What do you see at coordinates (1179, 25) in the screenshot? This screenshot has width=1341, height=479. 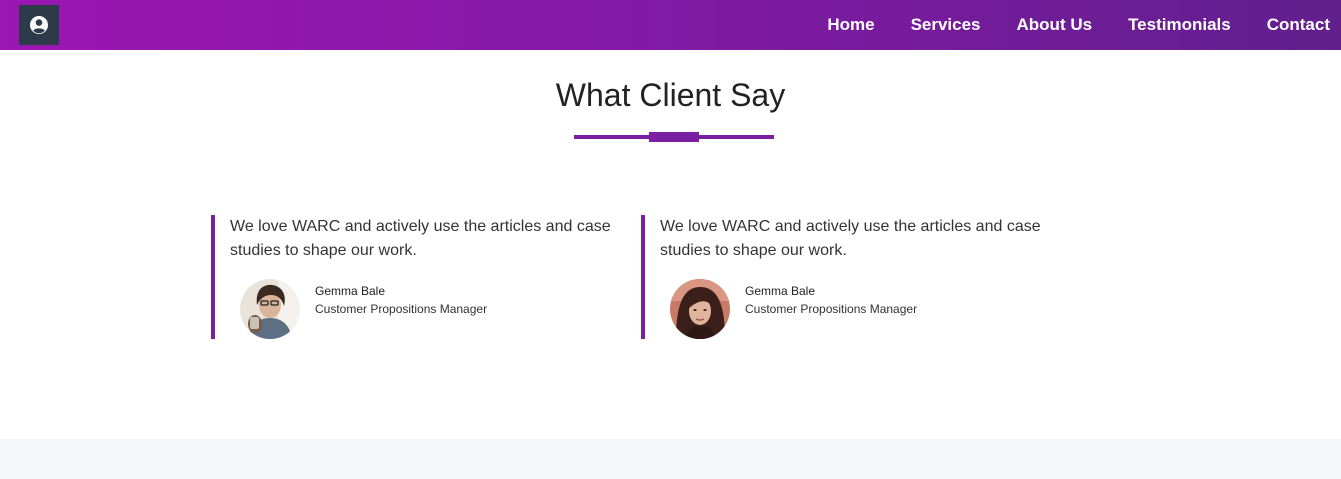 I see `nav-link-testimonials: Testimonials` at bounding box center [1179, 25].